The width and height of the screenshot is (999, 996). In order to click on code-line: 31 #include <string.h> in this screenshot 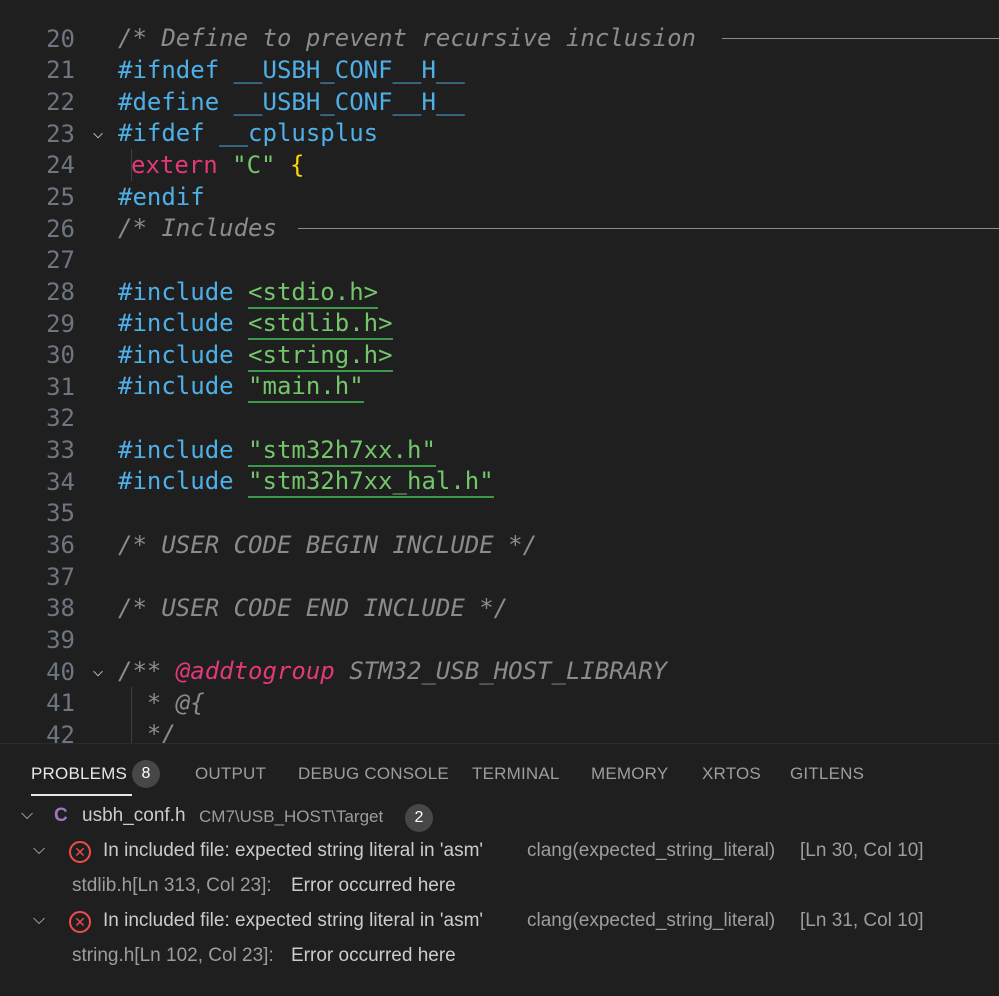, I will do `click(499, 370)`.